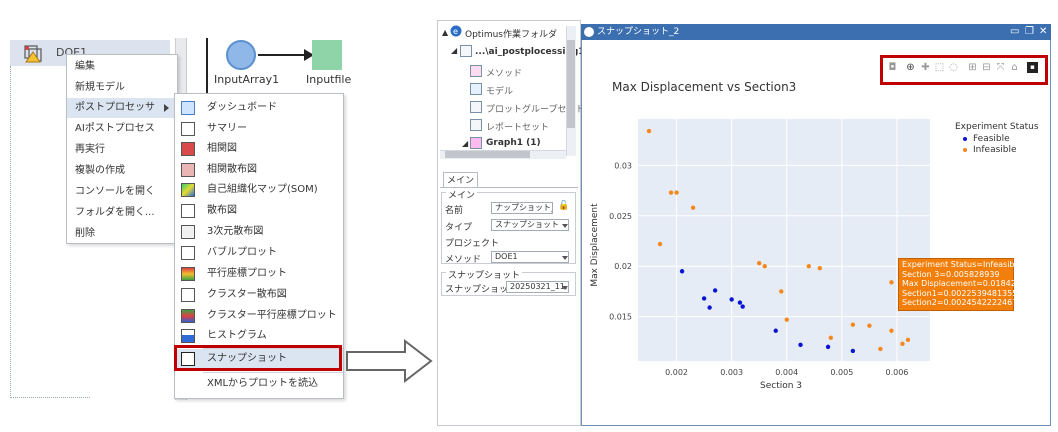  I want to click on menu-item-summary: サマリー, so click(259, 129).